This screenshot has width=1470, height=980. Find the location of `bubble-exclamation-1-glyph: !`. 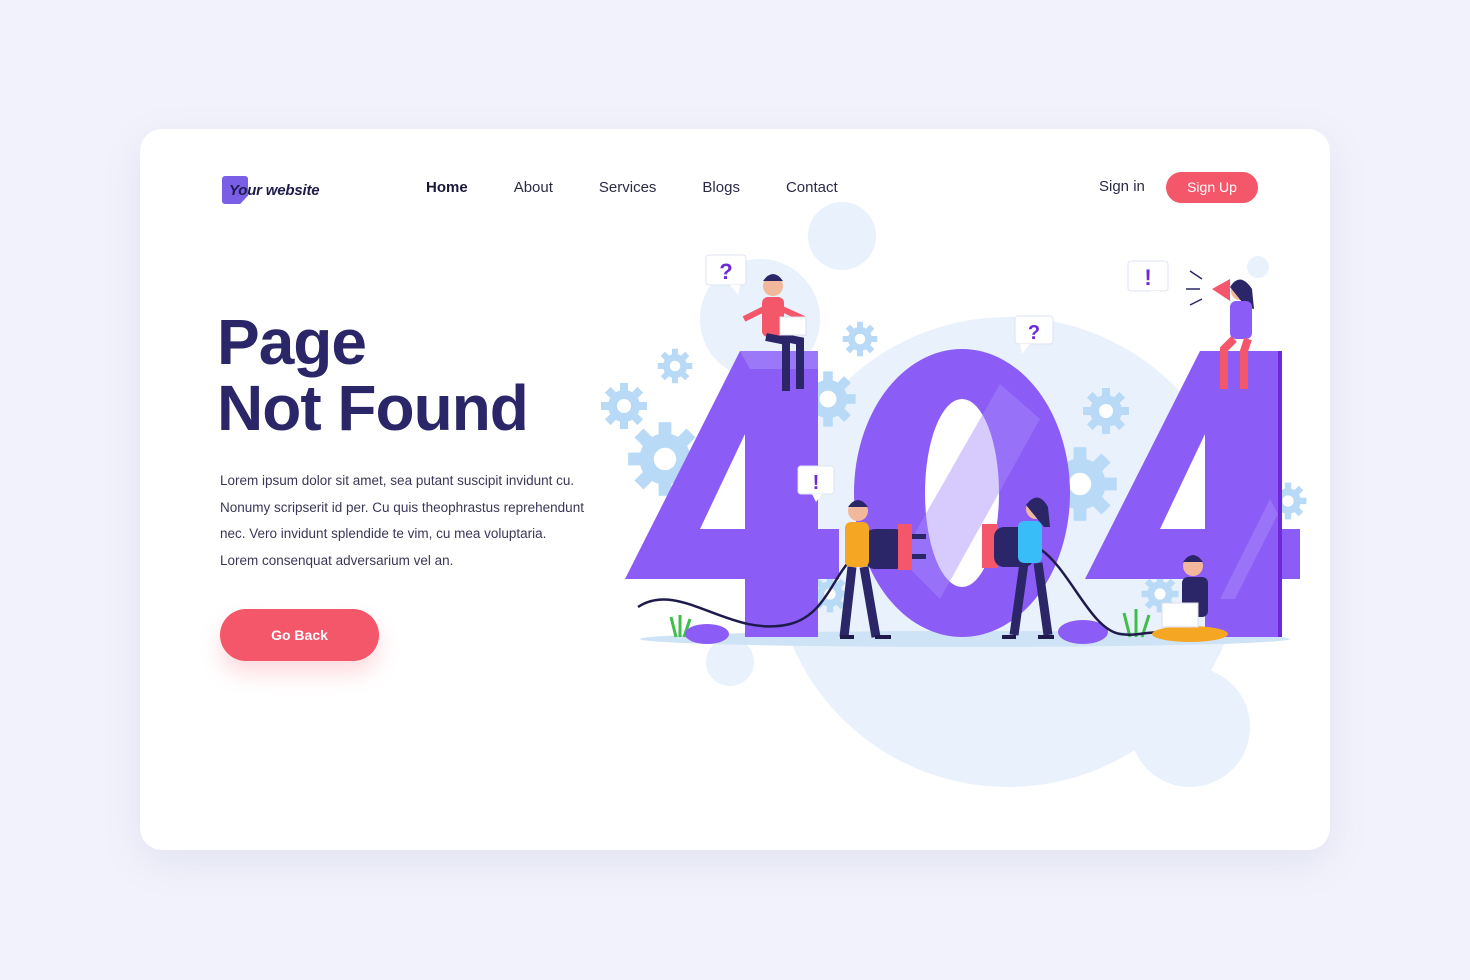

bubble-exclamation-1-glyph: ! is located at coordinates (1147, 277).